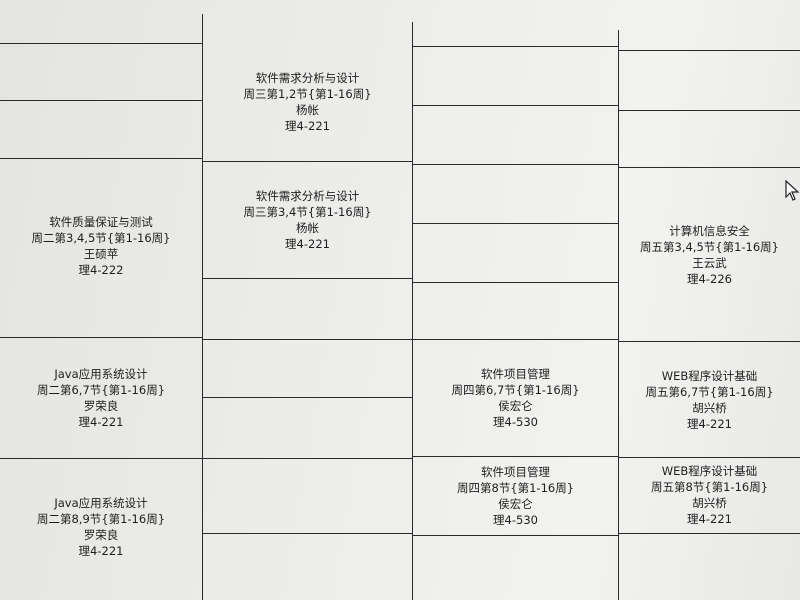 The image size is (800, 600). What do you see at coordinates (515, 496) in the screenshot?
I see `course-block: 软件项目管理 周四第8节{第1-16周} 侯宏仑 理4-530` at bounding box center [515, 496].